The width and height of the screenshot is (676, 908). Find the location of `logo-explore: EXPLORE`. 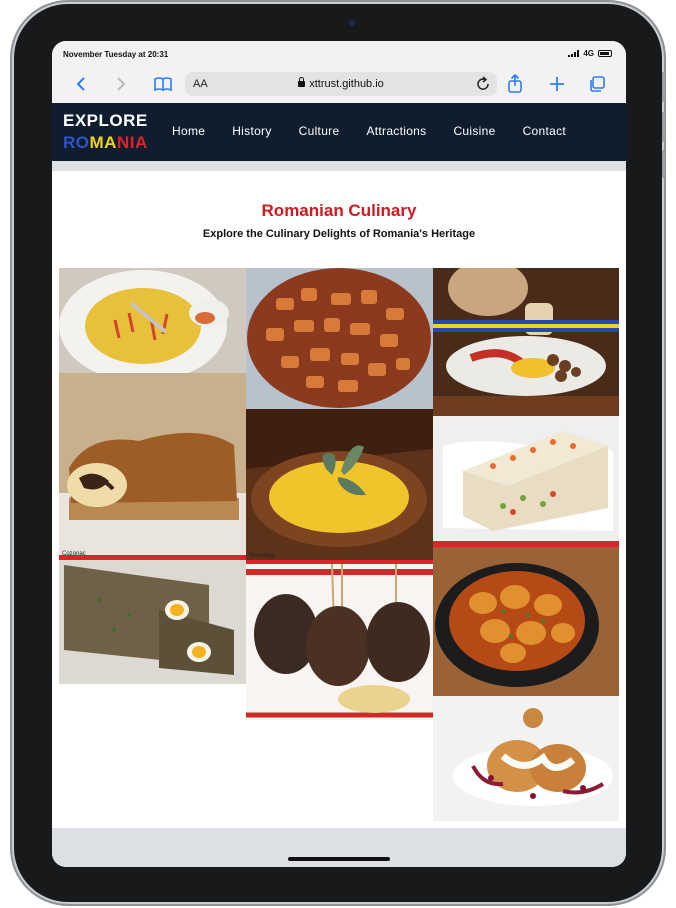

logo-explore: EXPLORE is located at coordinates (105, 120).